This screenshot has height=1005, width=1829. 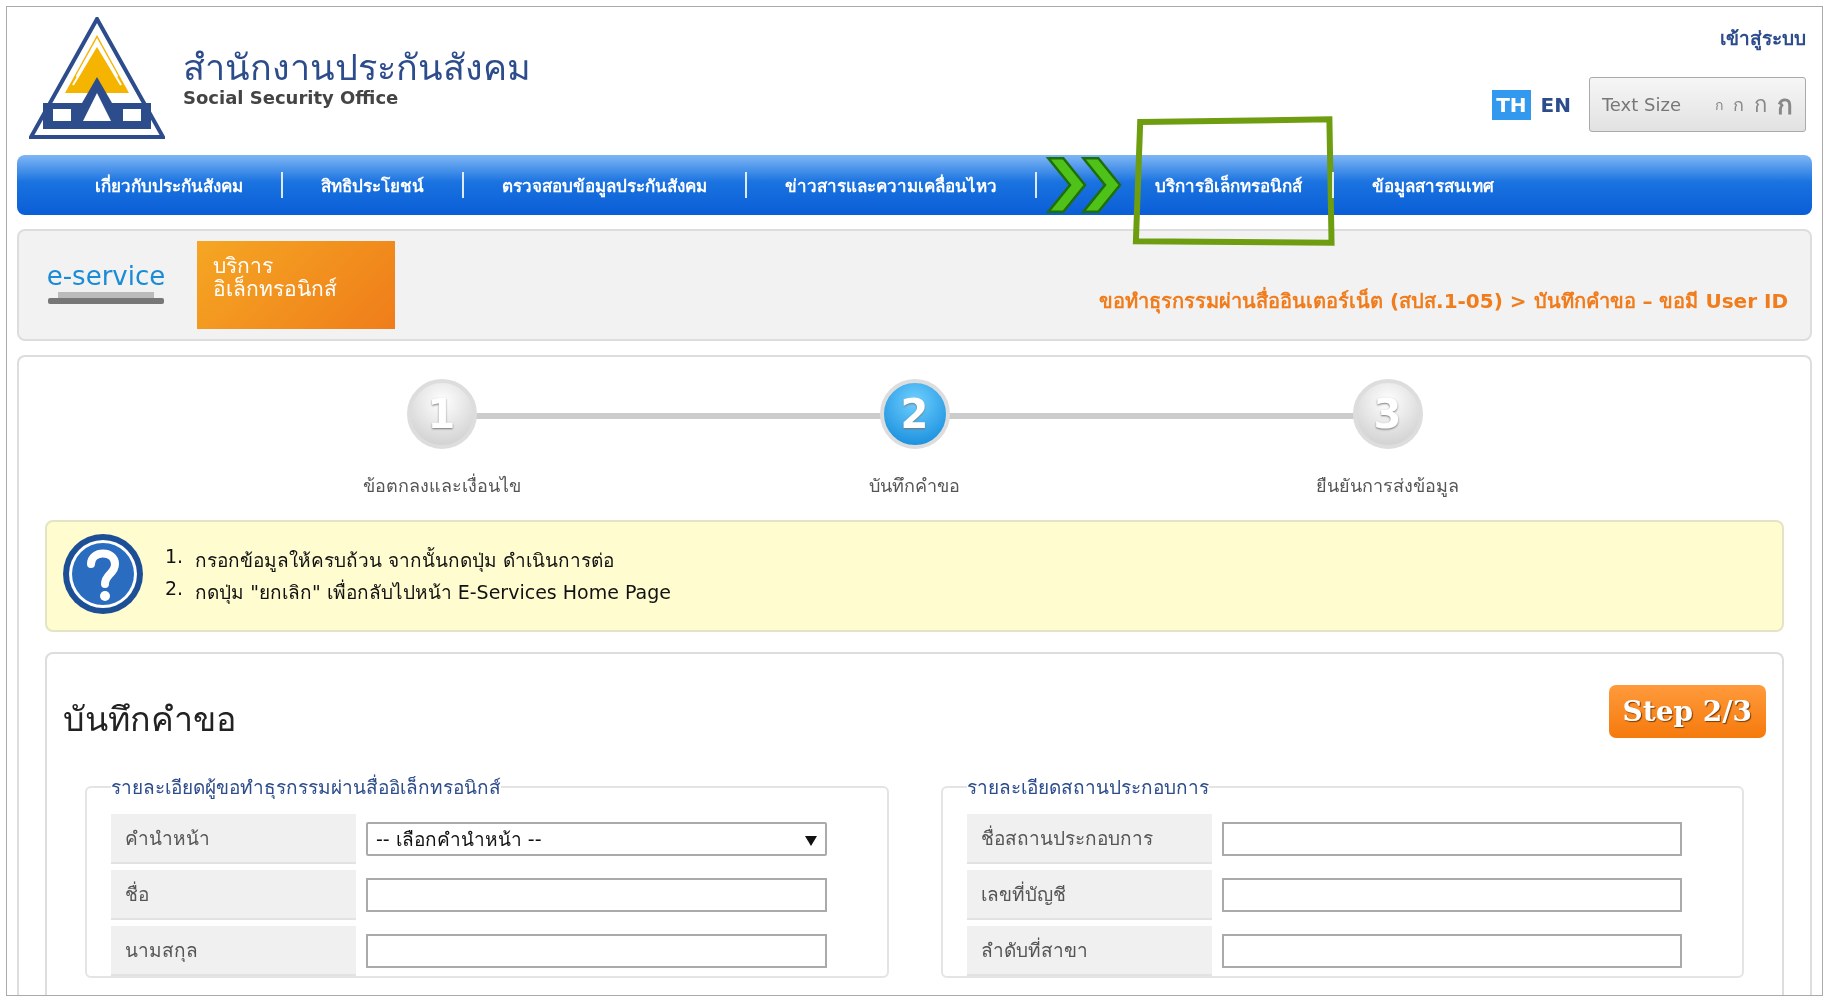 I want to click on field-label: ชื่อ, so click(x=233, y=895).